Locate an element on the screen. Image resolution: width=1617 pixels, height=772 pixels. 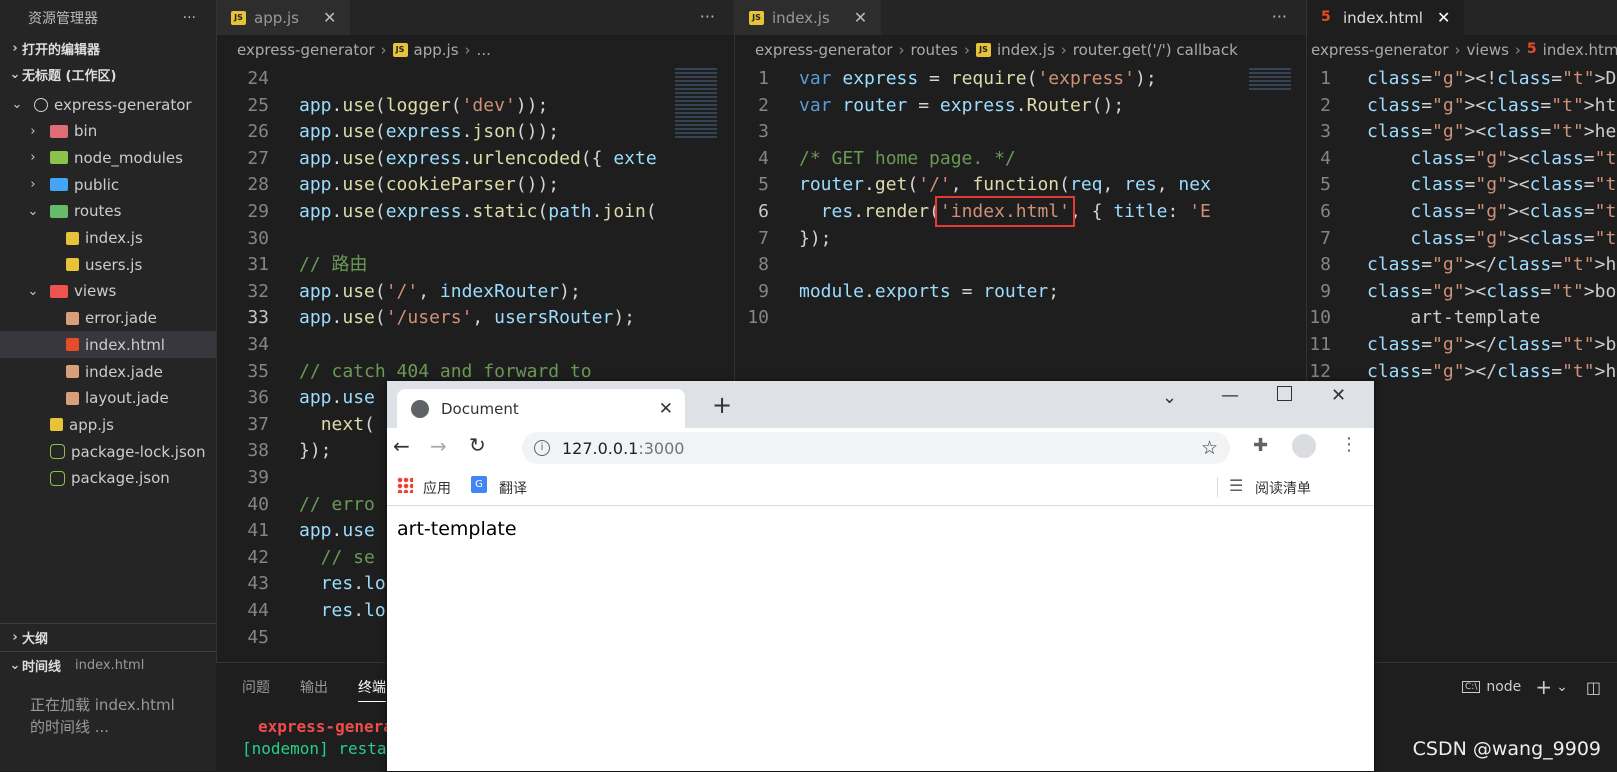
line-number: 1 is located at coordinates (763, 78).